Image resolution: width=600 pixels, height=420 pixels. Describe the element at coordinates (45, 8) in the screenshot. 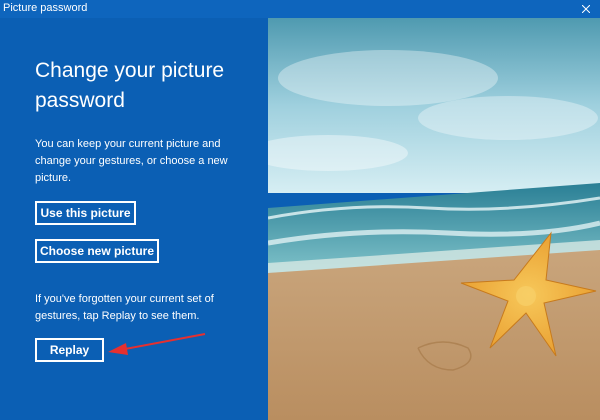

I see `window-title: Picture password` at that location.